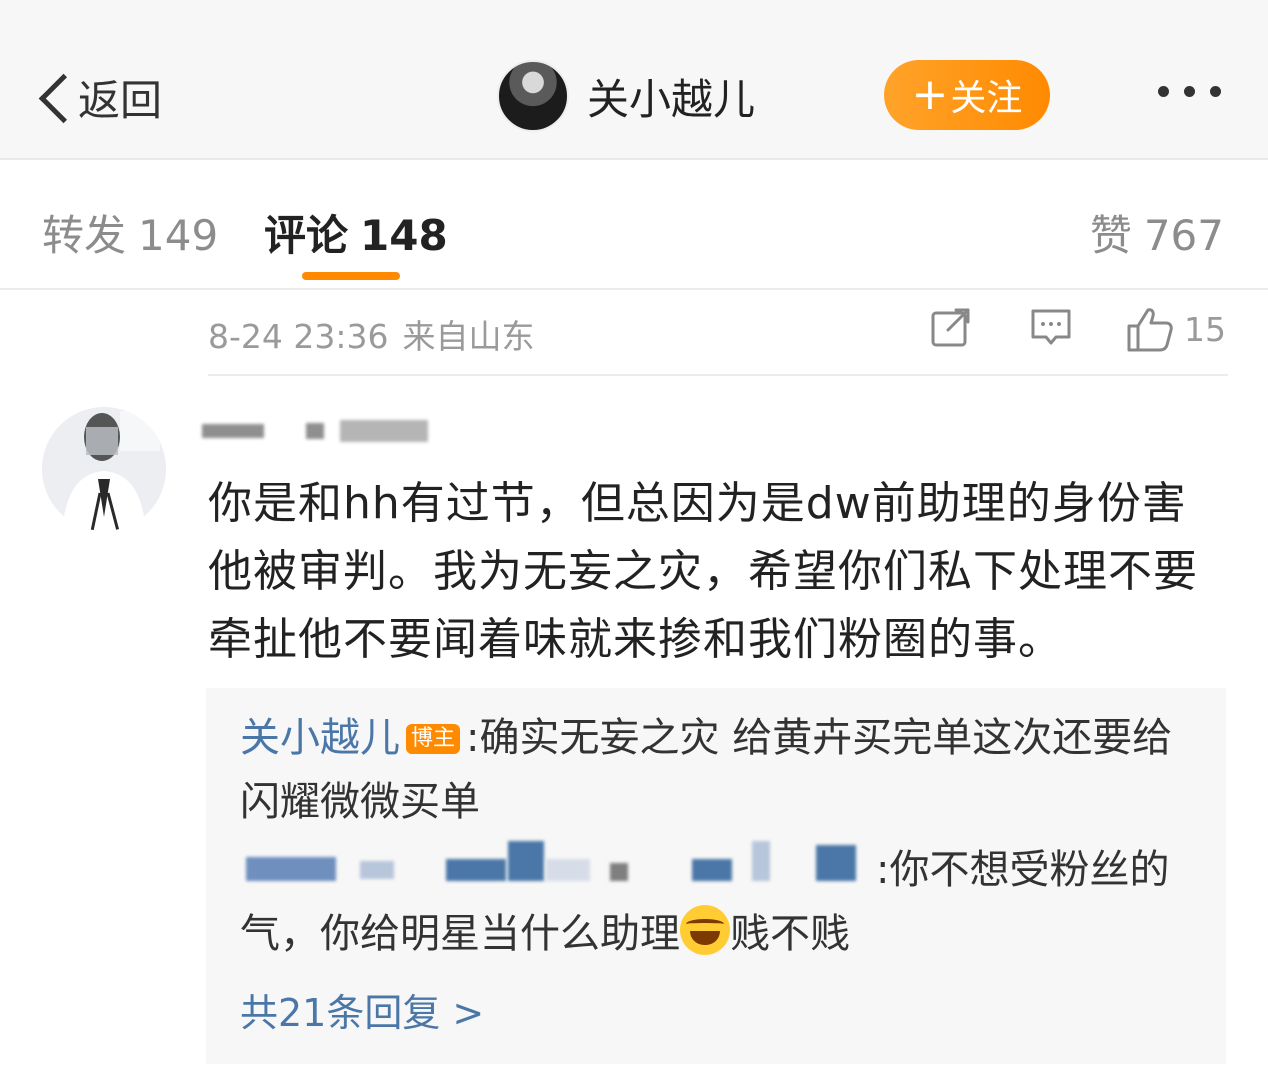 Image resolution: width=1268 pixels, height=1080 pixels. Describe the element at coordinates (718, 338) in the screenshot. I see `post-meta-row: 8-24 23:36 来自山东 15` at that location.